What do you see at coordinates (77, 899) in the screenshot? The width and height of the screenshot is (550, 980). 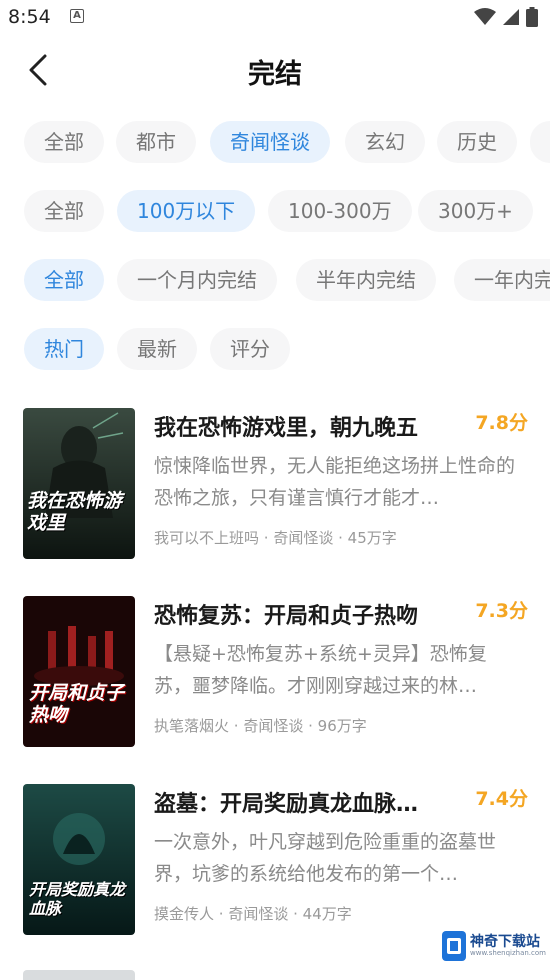 I see `cover-title: 开局奖励真龙血脉` at bounding box center [77, 899].